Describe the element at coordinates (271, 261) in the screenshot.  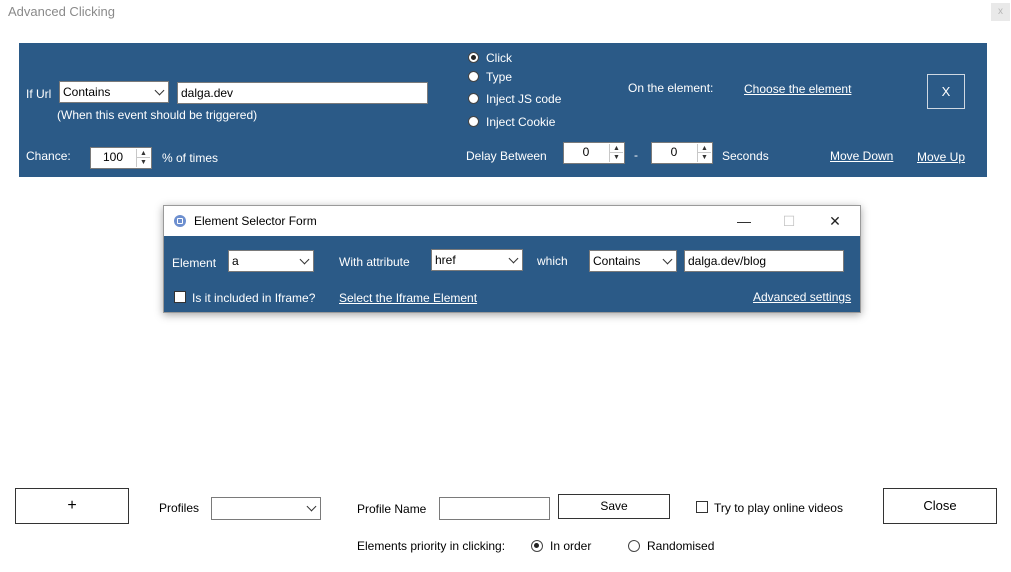
I see `element-select: a` at that location.